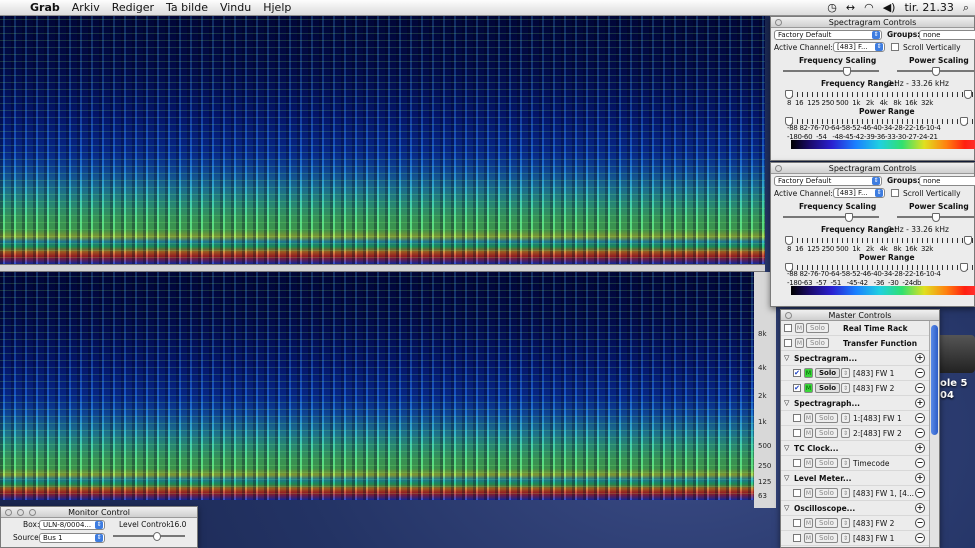 Image resolution: width=975 pixels, height=548 pixels. What do you see at coordinates (860, 315) in the screenshot?
I see `master-controls-titlebar: Master Controls` at bounding box center [860, 315].